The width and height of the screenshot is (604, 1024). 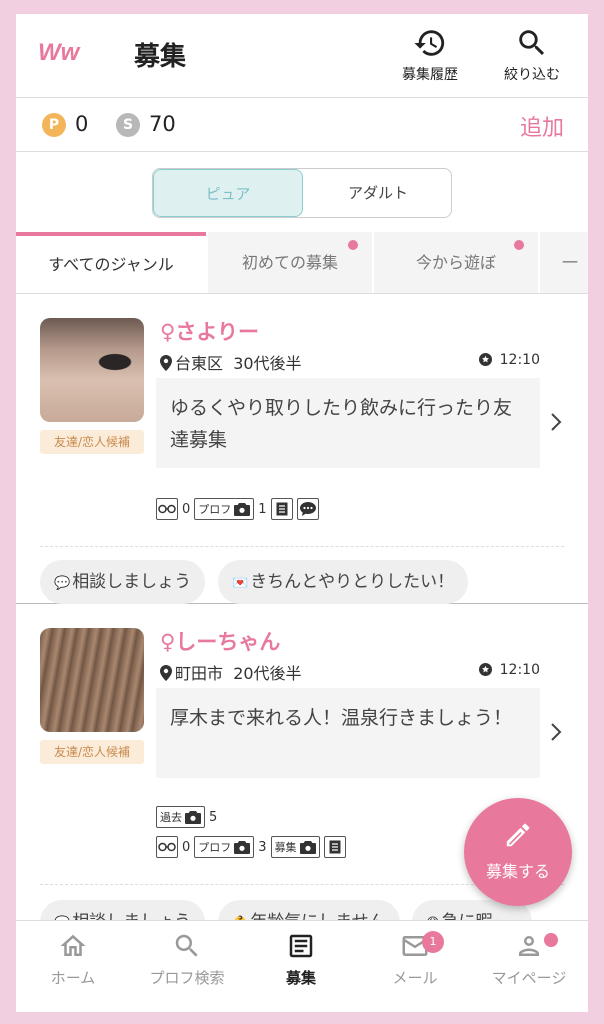 I want to click on nickname: ♀さよりー, so click(x=209, y=332).